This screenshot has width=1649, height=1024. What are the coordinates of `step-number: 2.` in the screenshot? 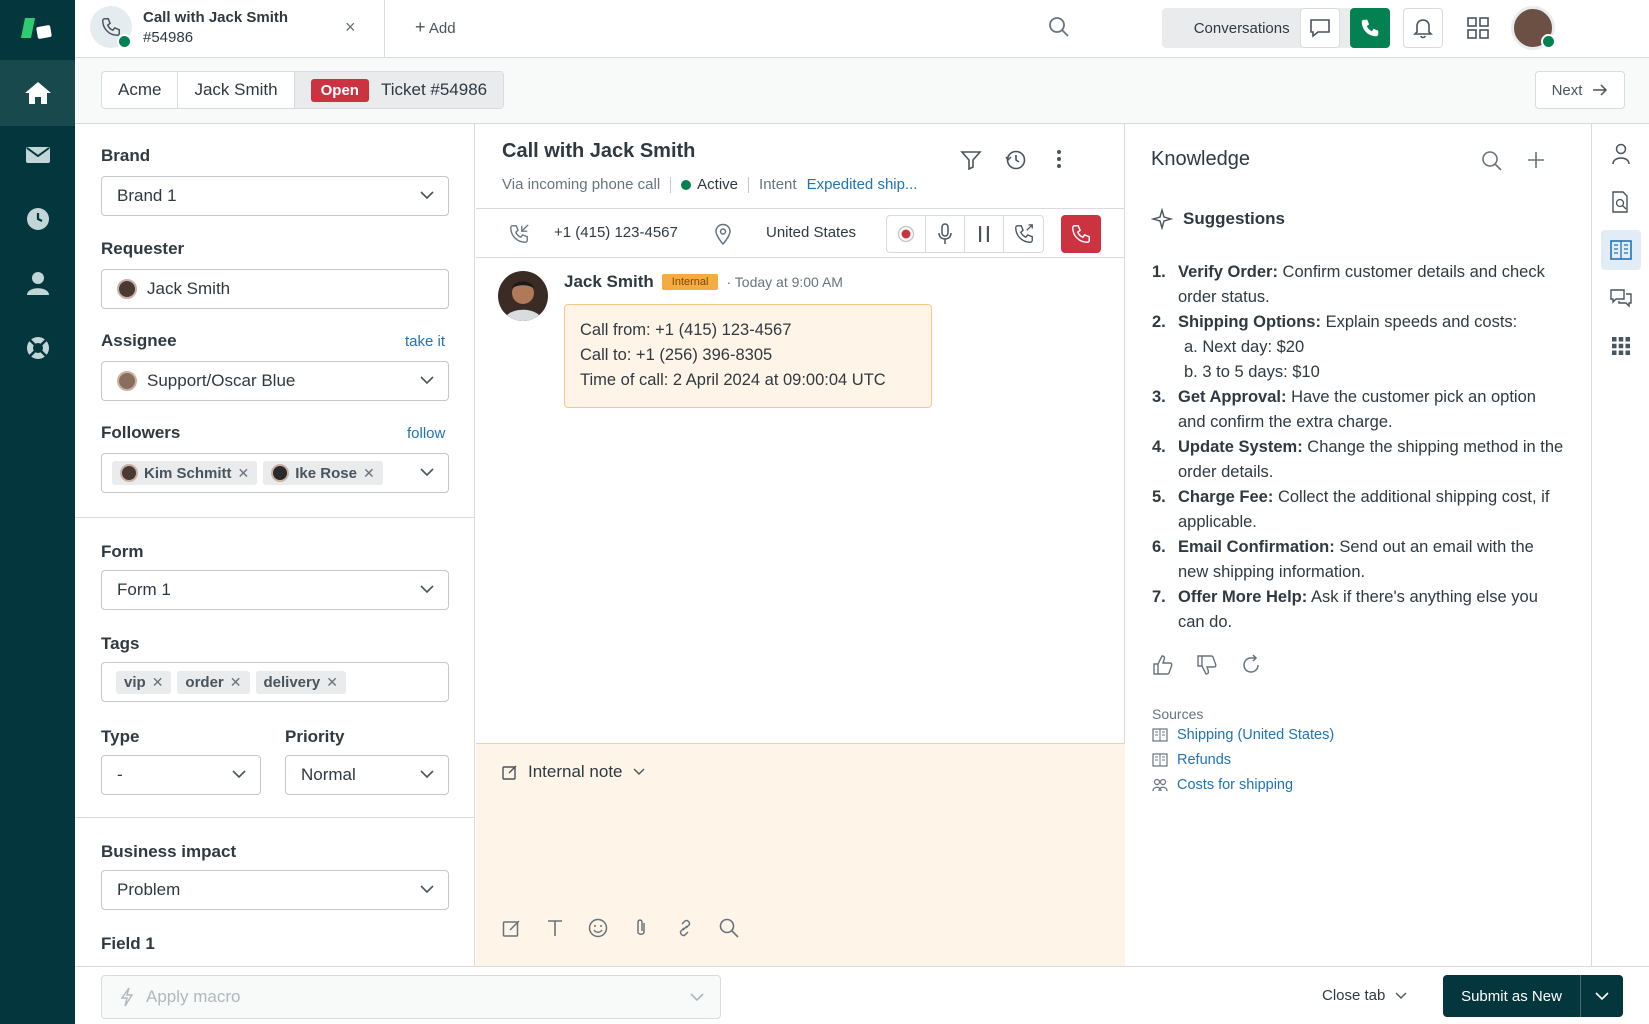 It's located at (1159, 322).